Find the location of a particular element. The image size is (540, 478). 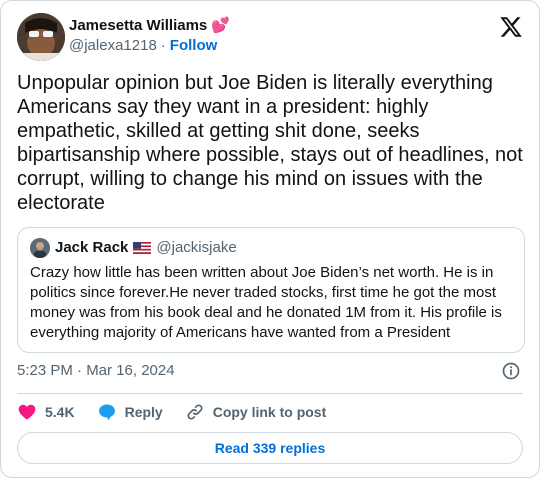

follow-link: Follow is located at coordinates (194, 46).